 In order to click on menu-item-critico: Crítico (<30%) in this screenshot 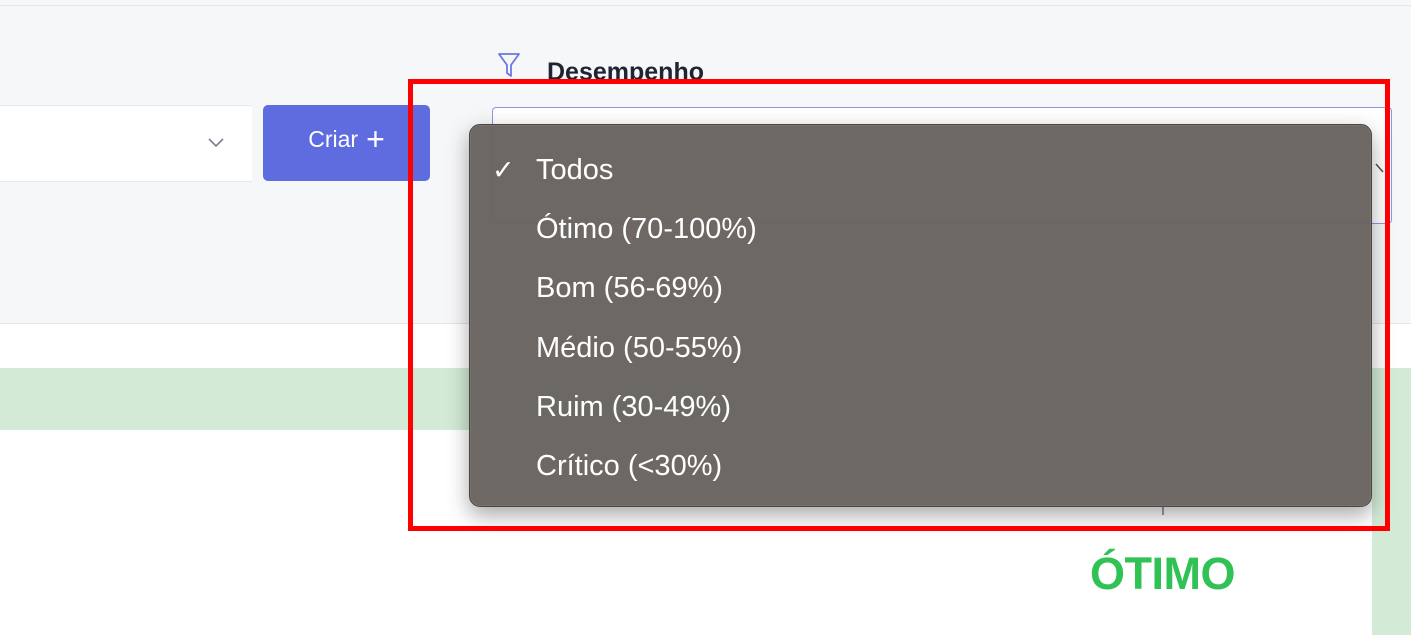, I will do `click(920, 466)`.